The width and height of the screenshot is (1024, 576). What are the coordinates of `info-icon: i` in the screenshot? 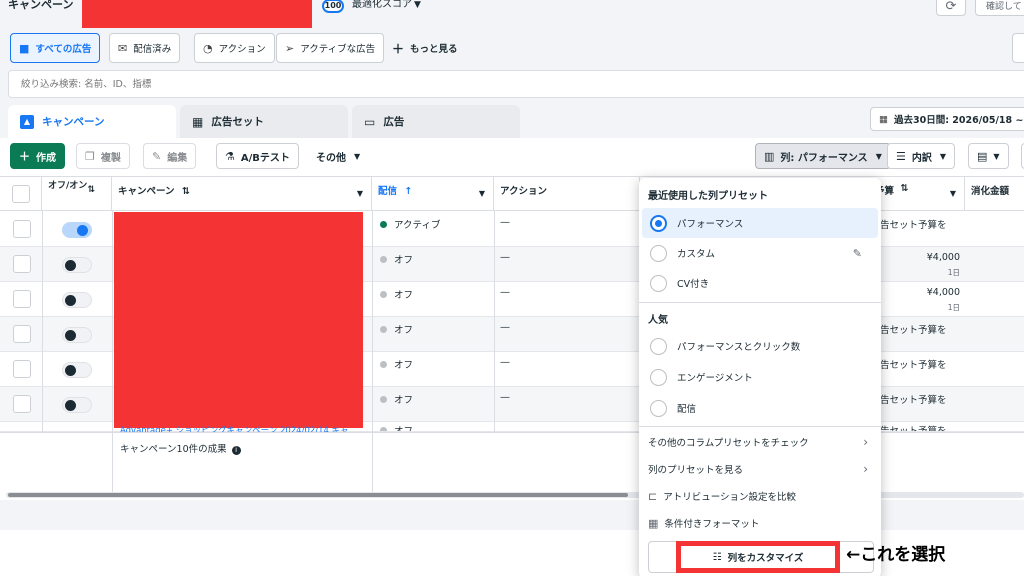 It's located at (236, 450).